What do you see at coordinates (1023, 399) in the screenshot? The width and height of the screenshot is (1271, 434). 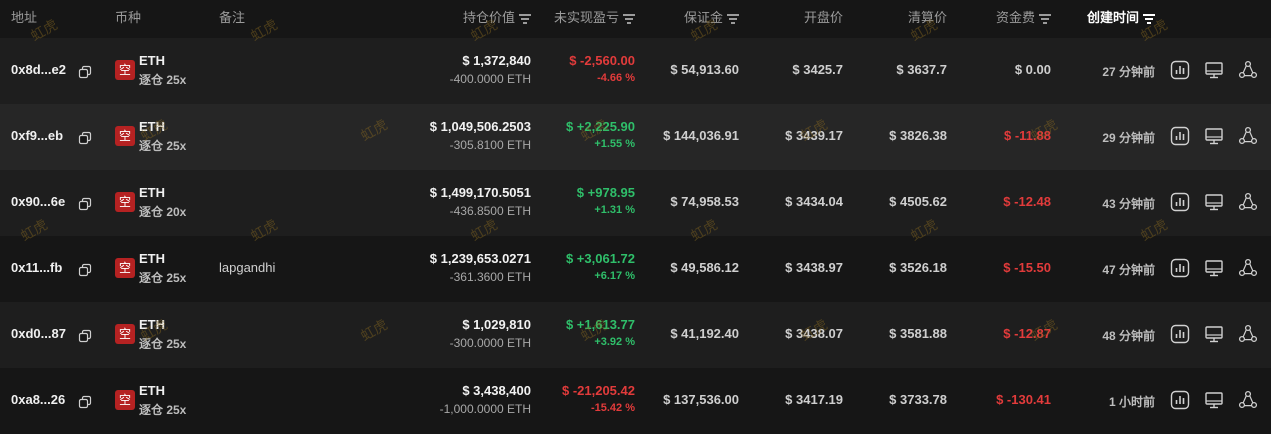 I see `funding-fee: $ -130.41` at bounding box center [1023, 399].